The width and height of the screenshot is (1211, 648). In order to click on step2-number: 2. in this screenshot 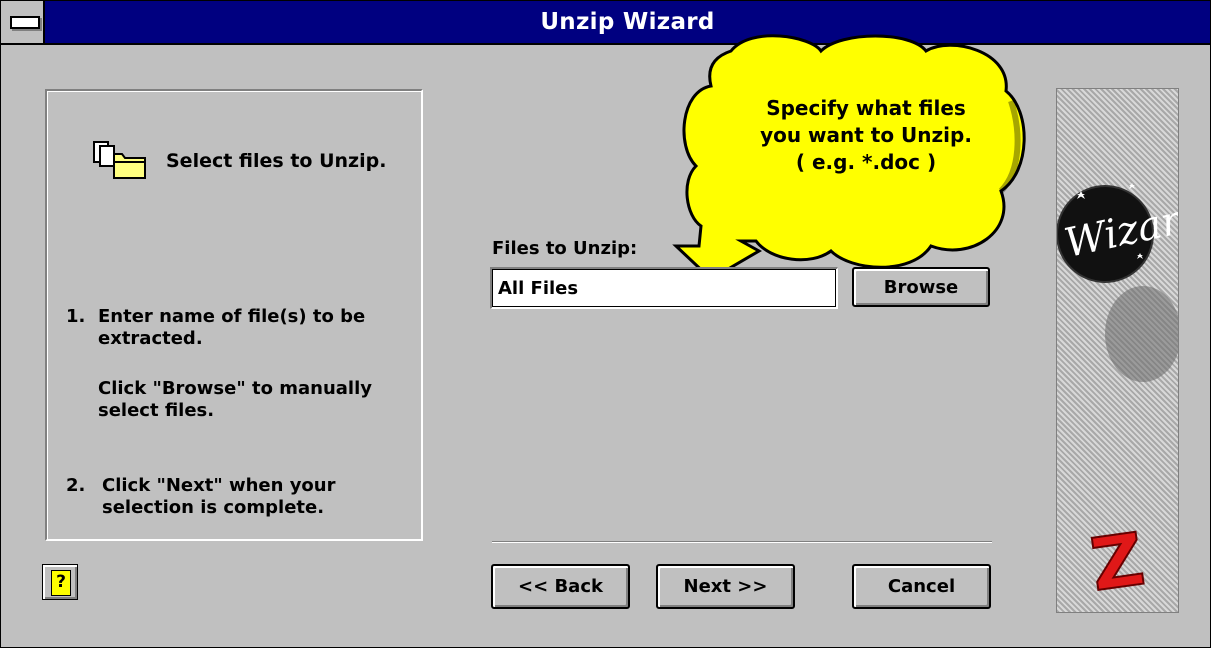, I will do `click(76, 485)`.